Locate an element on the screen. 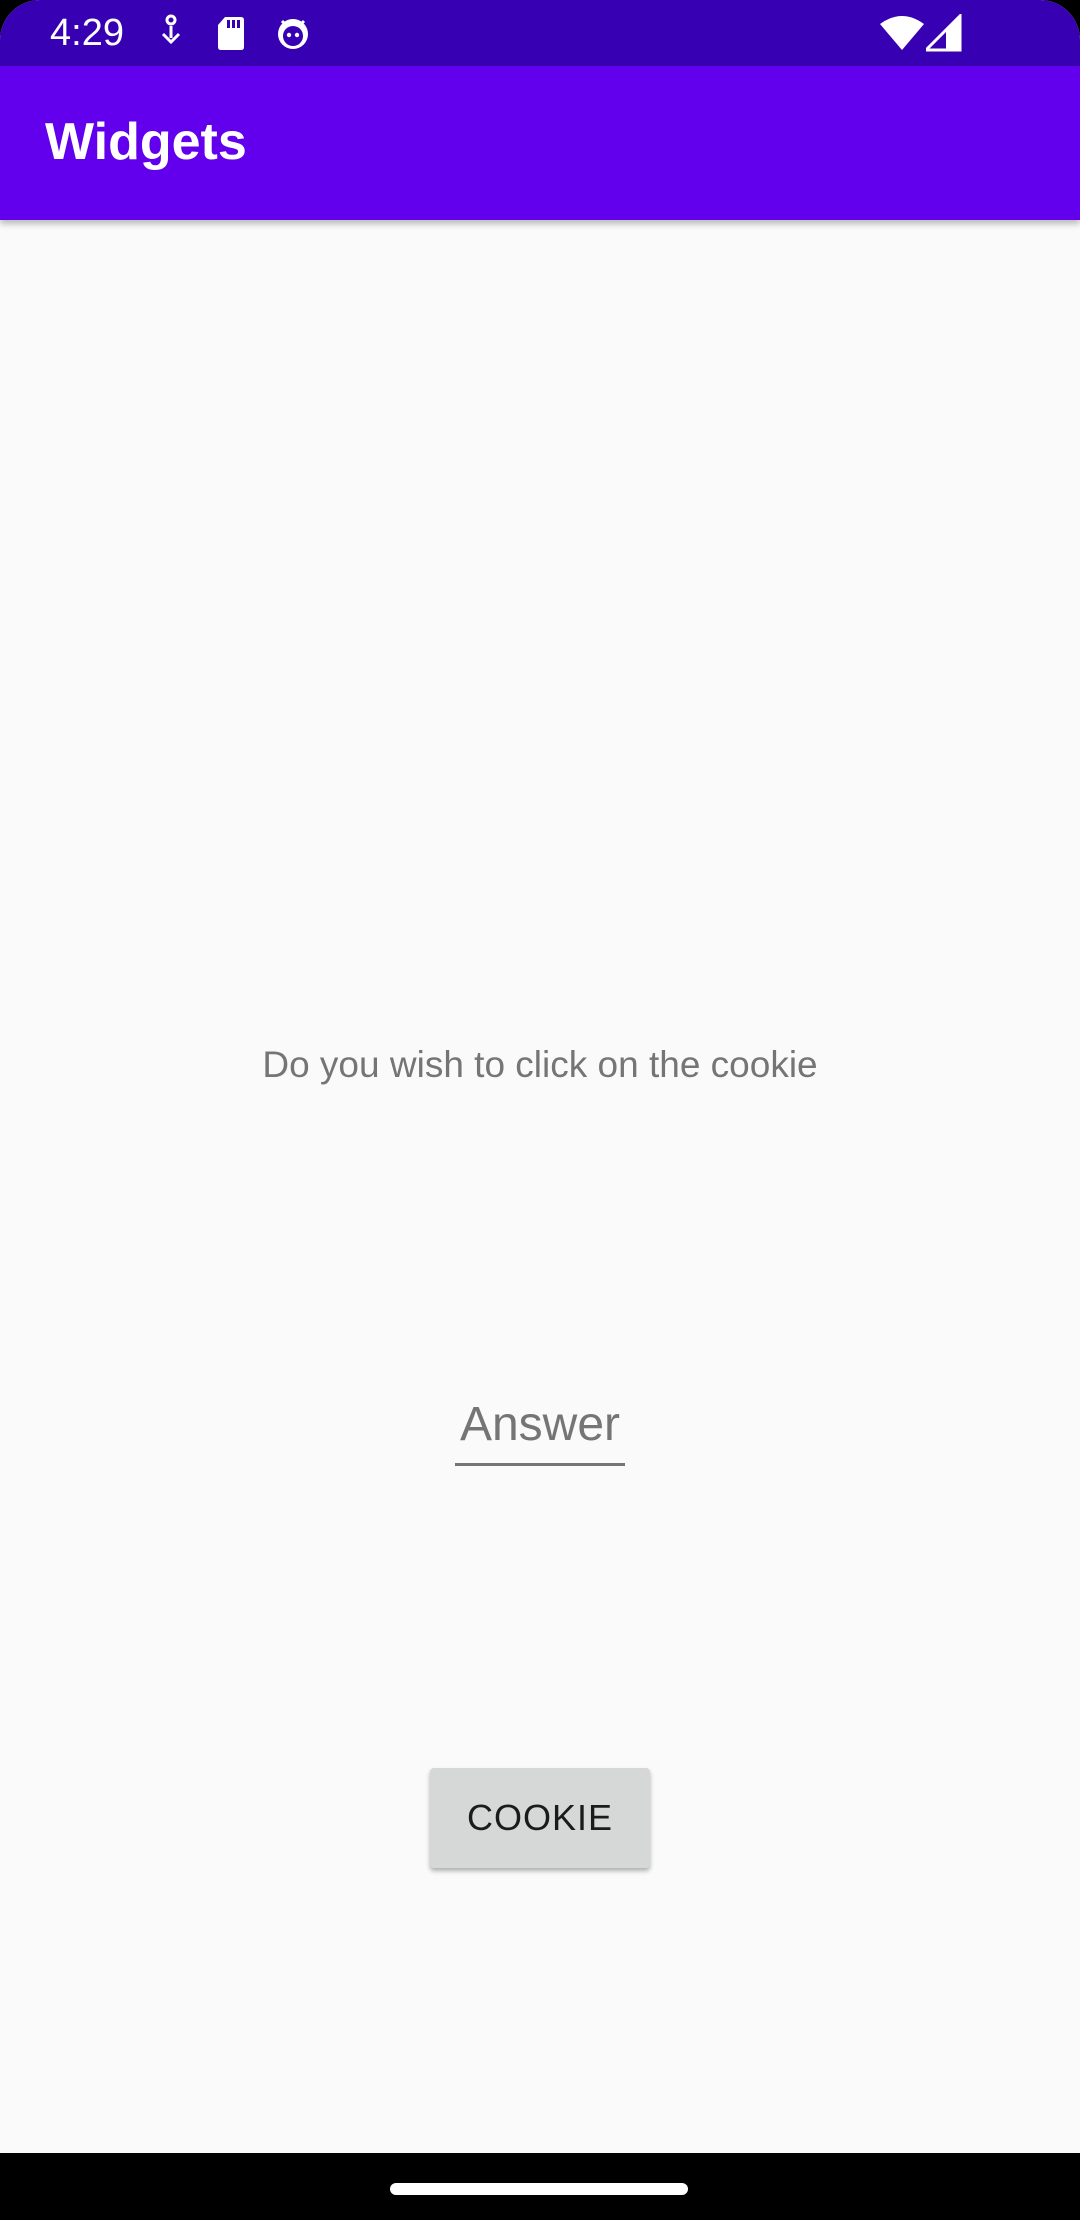 The image size is (1080, 2220). question-text: Do you wish to click on the cookie is located at coordinates (540, 1064).